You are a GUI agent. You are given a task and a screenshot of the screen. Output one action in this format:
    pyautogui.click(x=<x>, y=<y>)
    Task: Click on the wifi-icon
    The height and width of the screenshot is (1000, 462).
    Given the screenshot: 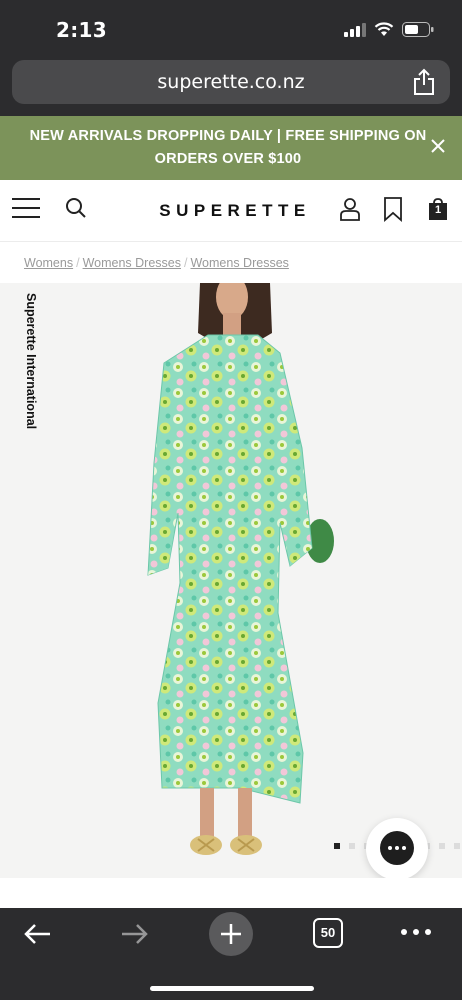 What is the action you would take?
    pyautogui.click(x=384, y=29)
    